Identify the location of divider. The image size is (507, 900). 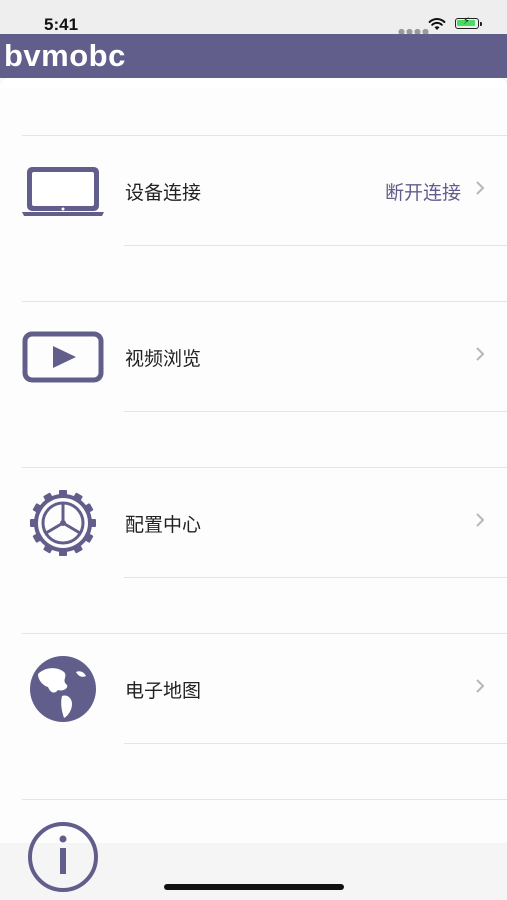
(264, 799).